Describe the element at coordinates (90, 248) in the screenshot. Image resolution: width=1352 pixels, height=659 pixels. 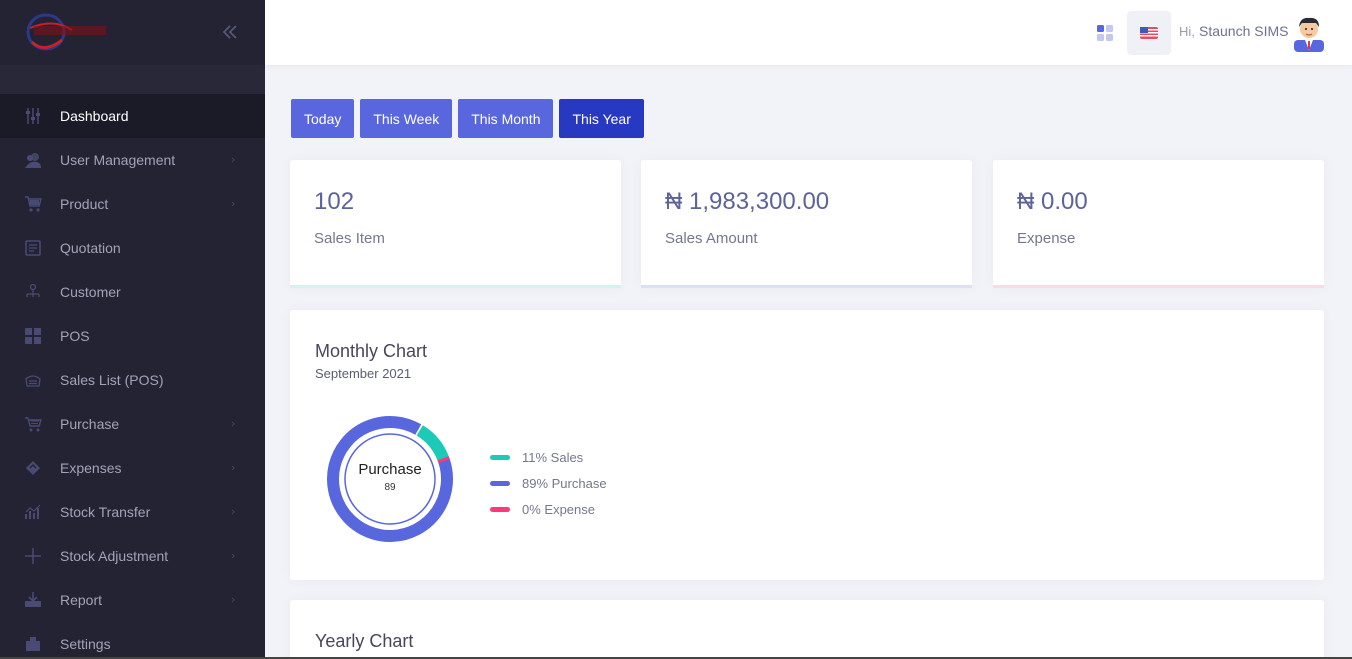
I see `sidebar-item-label: Quotation` at that location.